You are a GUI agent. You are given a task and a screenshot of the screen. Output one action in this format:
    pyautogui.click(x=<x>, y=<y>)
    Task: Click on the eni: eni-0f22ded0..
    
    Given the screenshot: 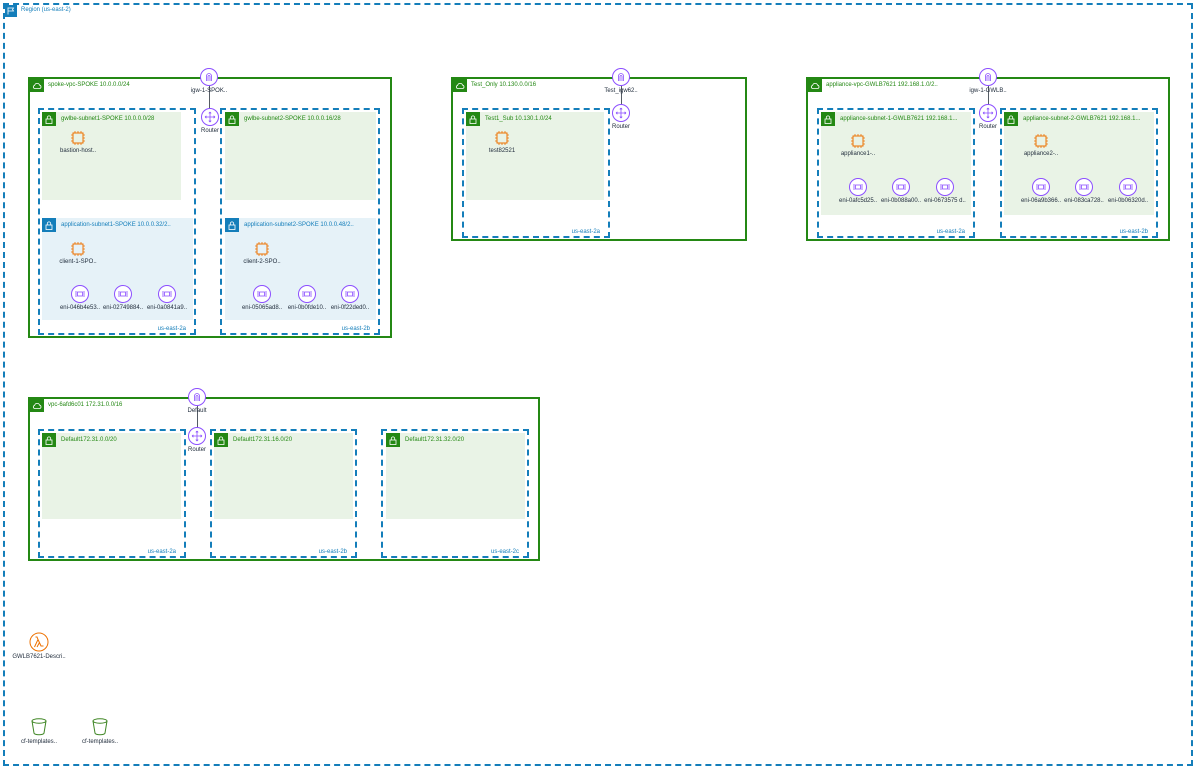 What is the action you would take?
    pyautogui.click(x=350, y=298)
    